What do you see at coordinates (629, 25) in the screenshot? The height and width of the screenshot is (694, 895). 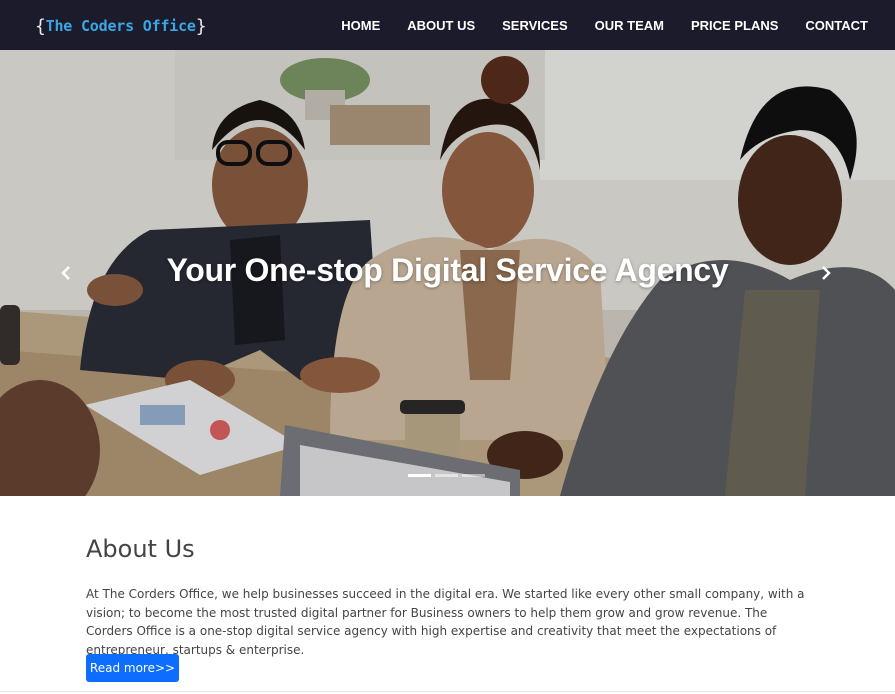 I see `nav-link-our-team: OUR TEAM` at bounding box center [629, 25].